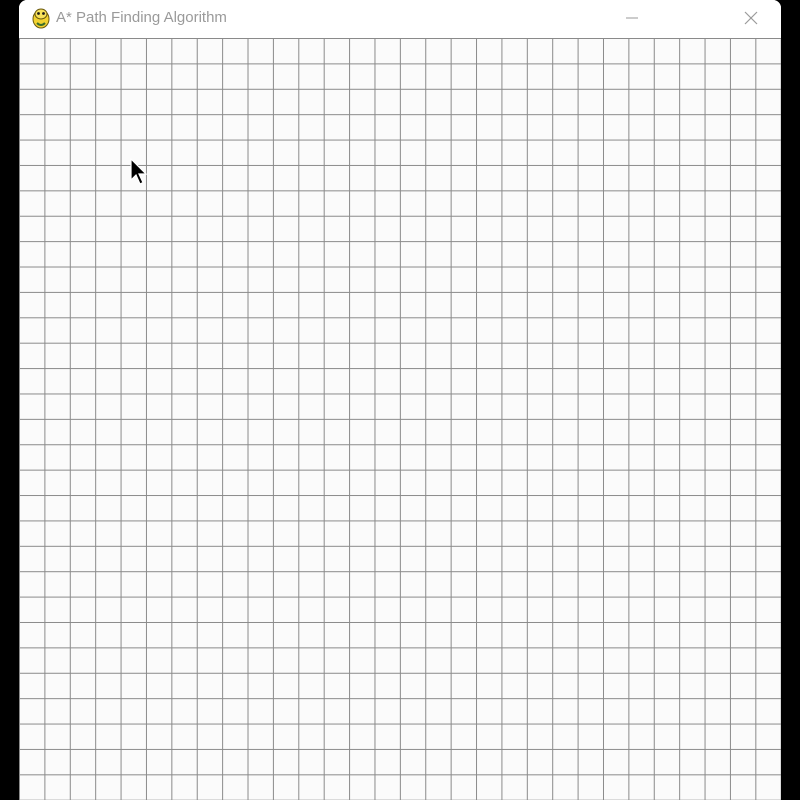 The image size is (800, 800). Describe the element at coordinates (400, 19) in the screenshot. I see `title-bar: A* Path Finding Algorithm` at that location.